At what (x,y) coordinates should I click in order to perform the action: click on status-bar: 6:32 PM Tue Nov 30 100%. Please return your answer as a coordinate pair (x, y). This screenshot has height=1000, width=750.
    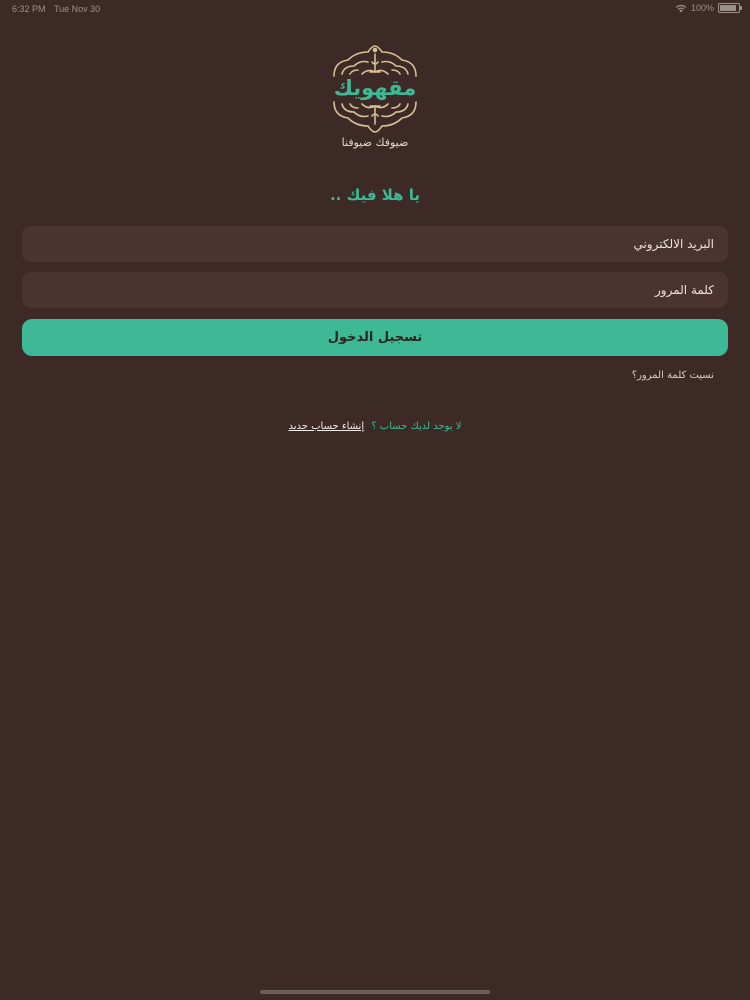
    Looking at the image, I should click on (375, 9).